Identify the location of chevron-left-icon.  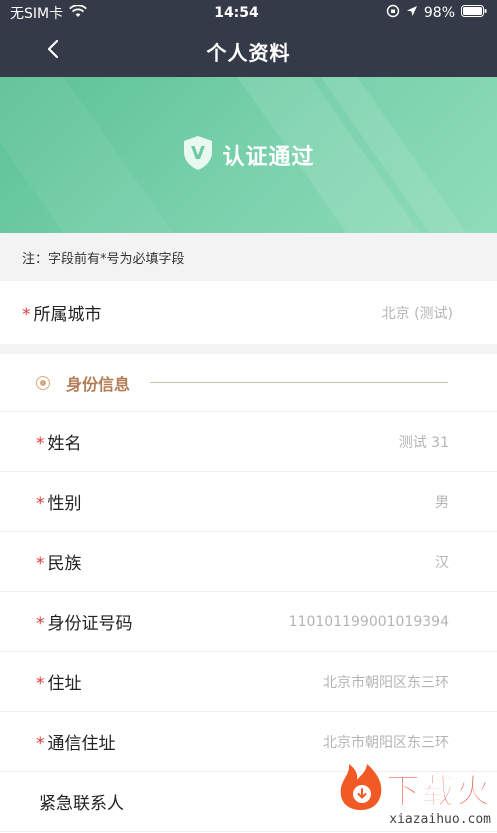
(53, 51).